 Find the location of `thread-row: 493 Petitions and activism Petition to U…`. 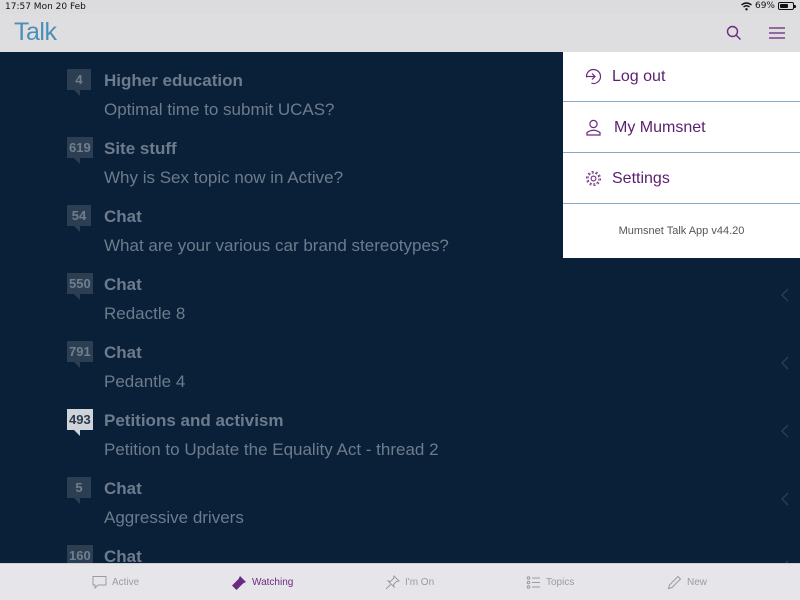

thread-row: 493 Petitions and activism Petition to U… is located at coordinates (400, 426).